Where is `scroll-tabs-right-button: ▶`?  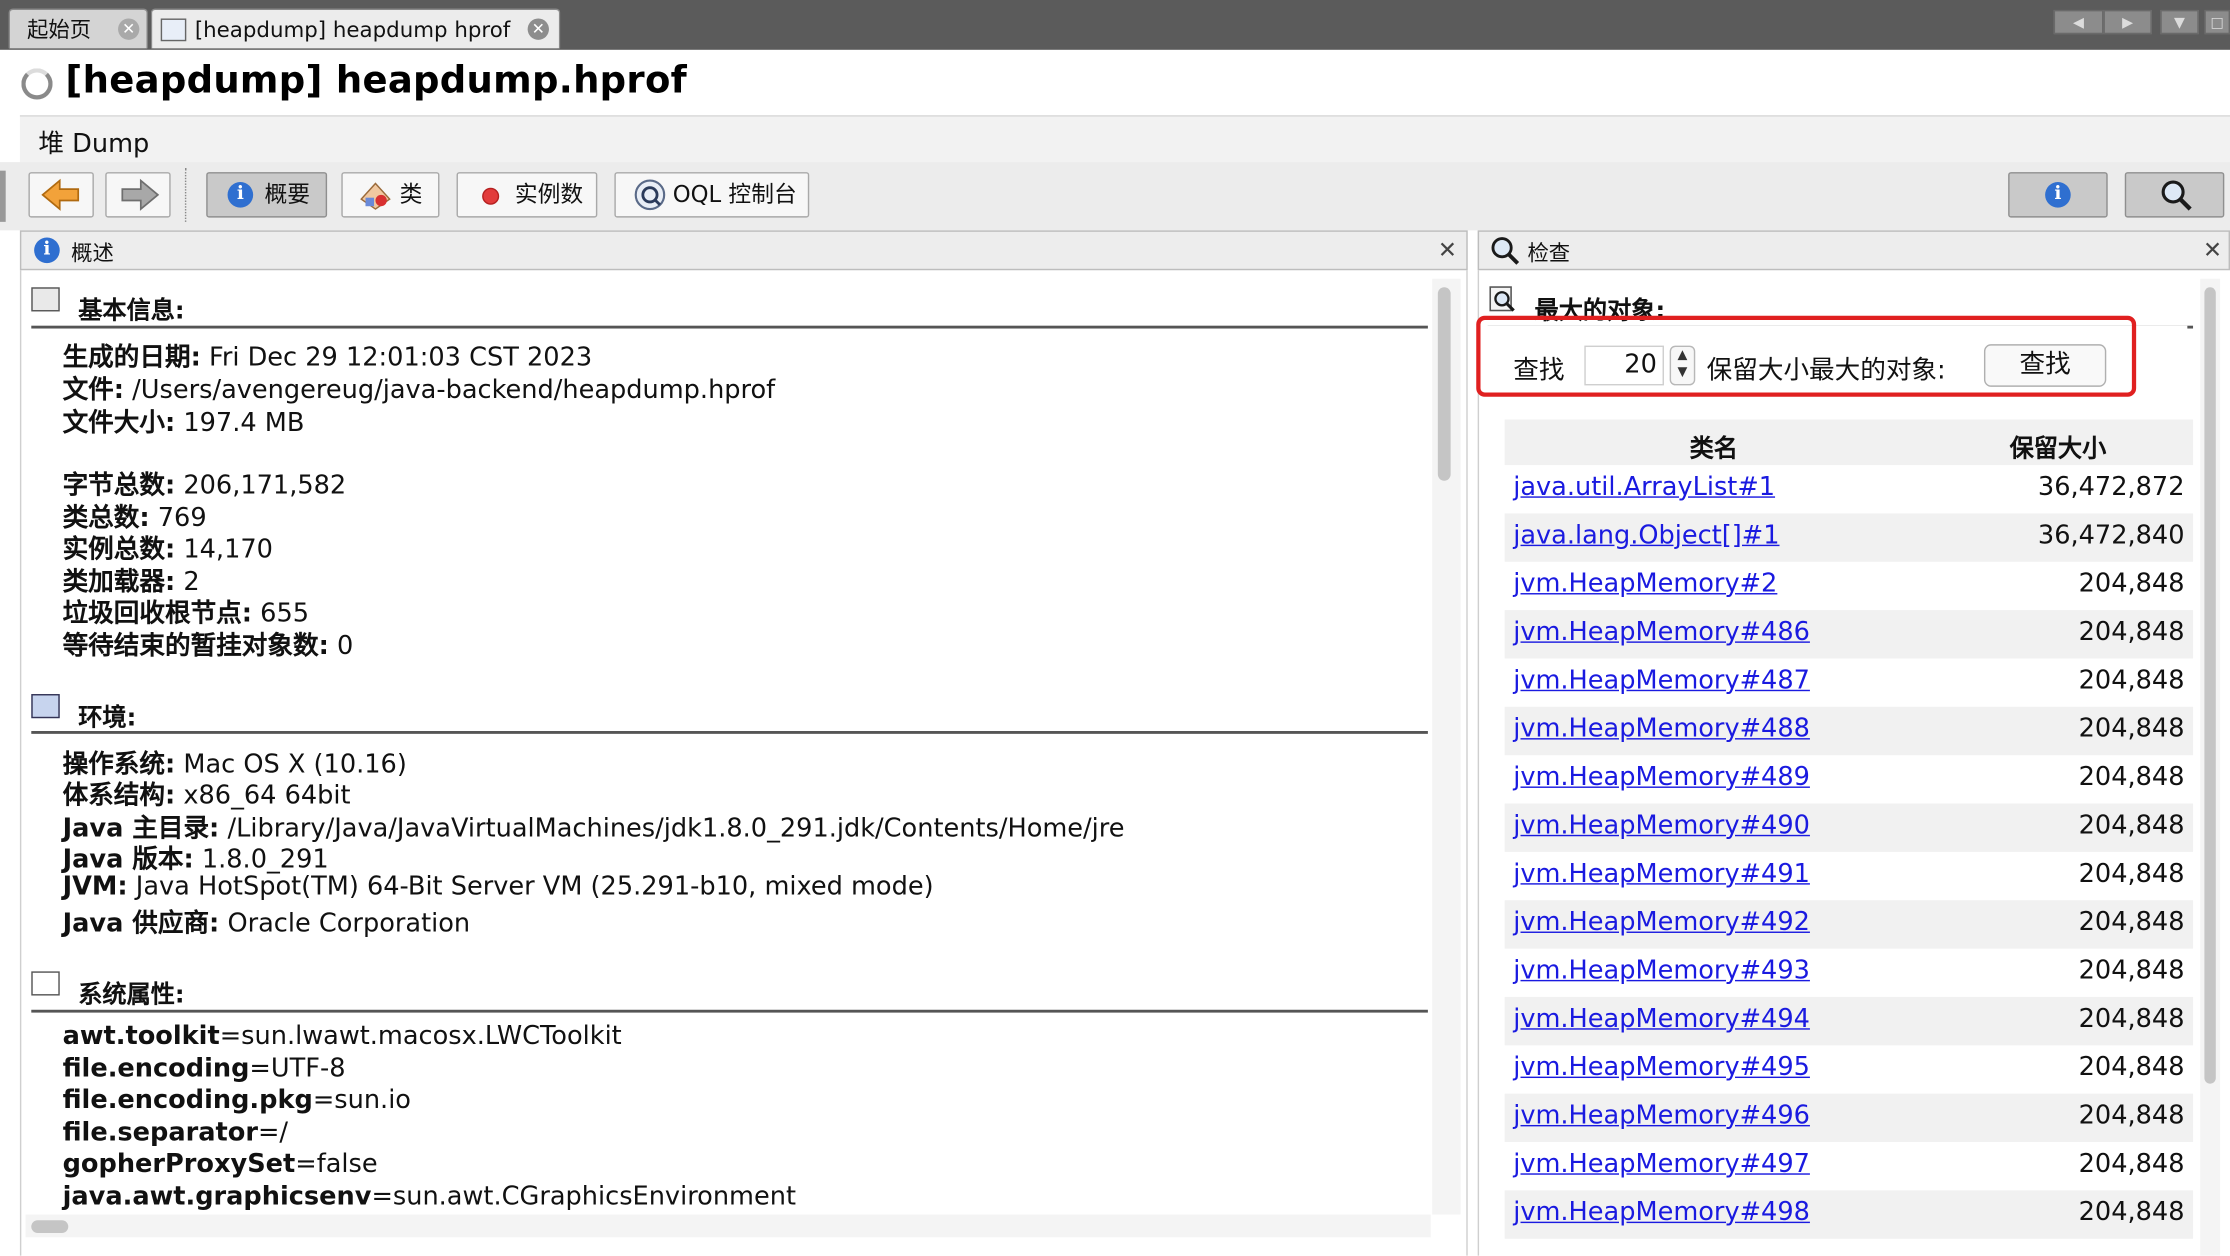 scroll-tabs-right-button: ▶ is located at coordinates (2127, 22).